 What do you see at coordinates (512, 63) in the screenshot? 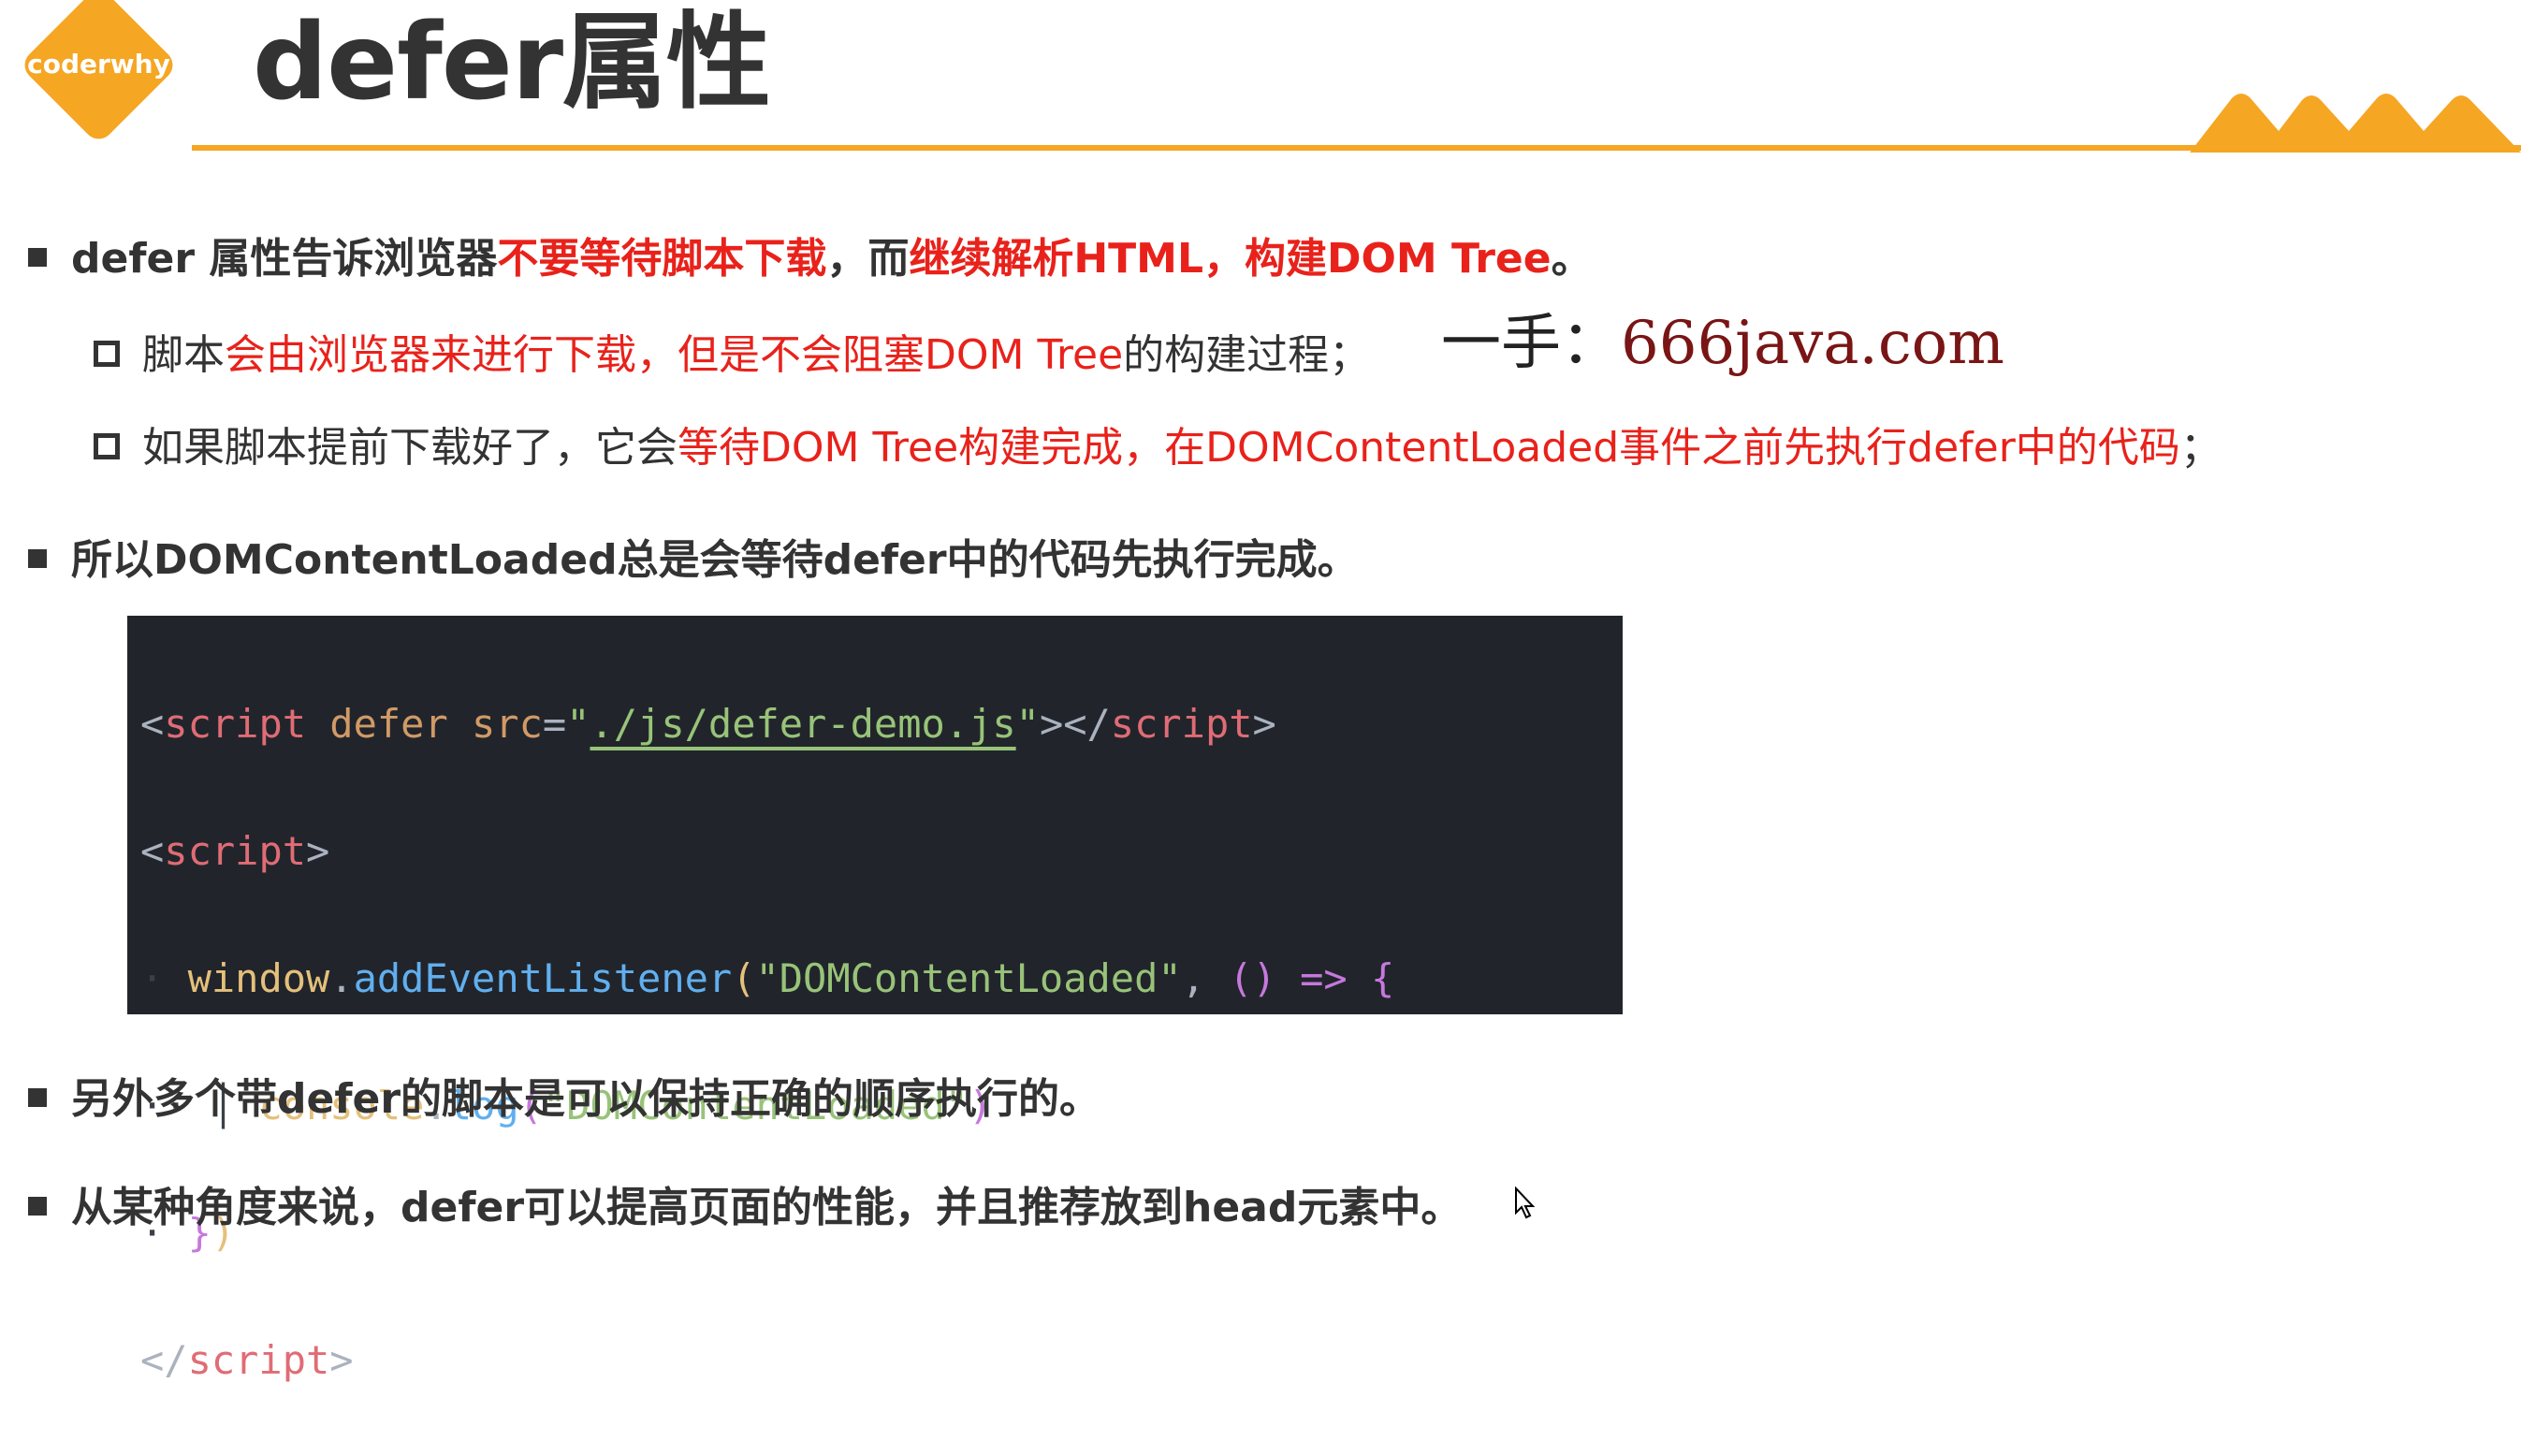
I see `slide-title: defer属性` at bounding box center [512, 63].